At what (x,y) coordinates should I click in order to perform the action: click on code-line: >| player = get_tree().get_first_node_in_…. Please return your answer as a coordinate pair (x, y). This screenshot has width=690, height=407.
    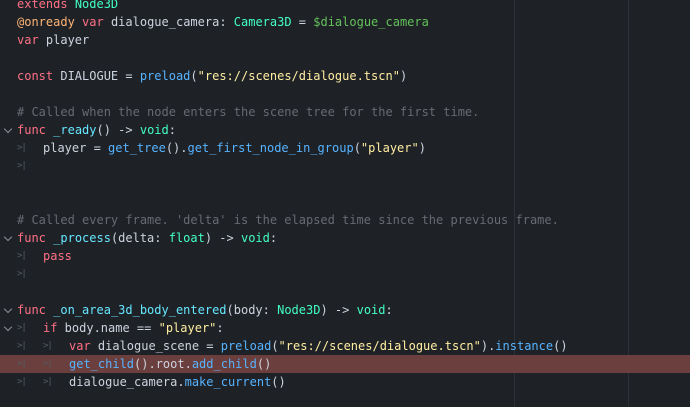
    Looking at the image, I should click on (345, 148).